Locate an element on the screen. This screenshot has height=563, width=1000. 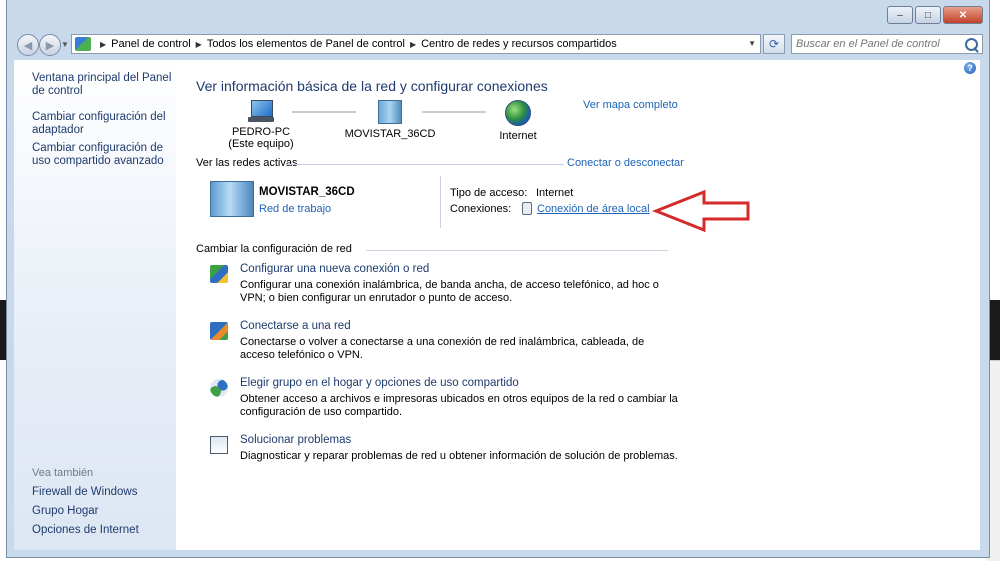
map-node-internet: Internet is located at coordinates (518, 121).